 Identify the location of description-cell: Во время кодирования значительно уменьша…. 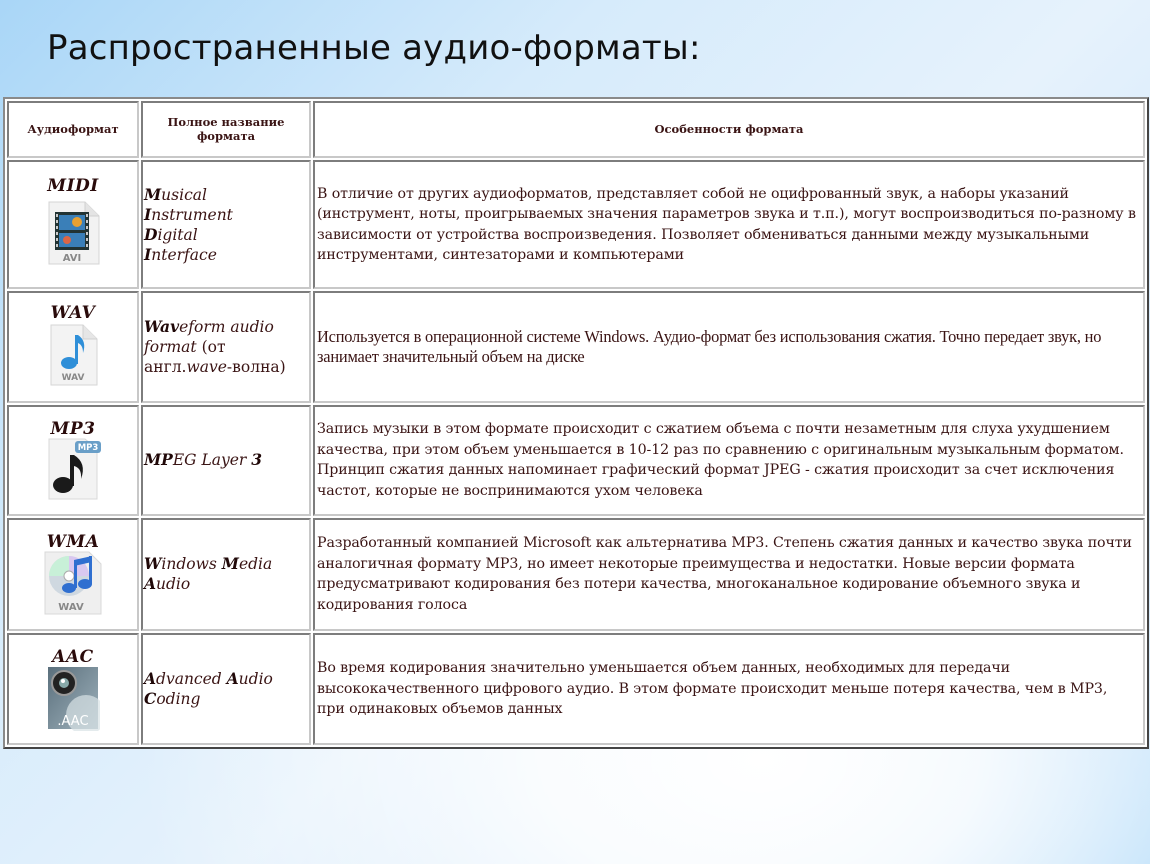
(729, 688).